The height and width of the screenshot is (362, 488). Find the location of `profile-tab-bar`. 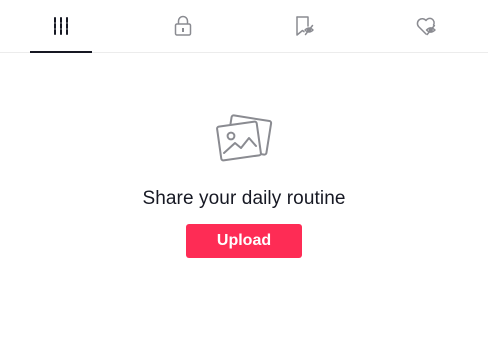

profile-tab-bar is located at coordinates (244, 26).